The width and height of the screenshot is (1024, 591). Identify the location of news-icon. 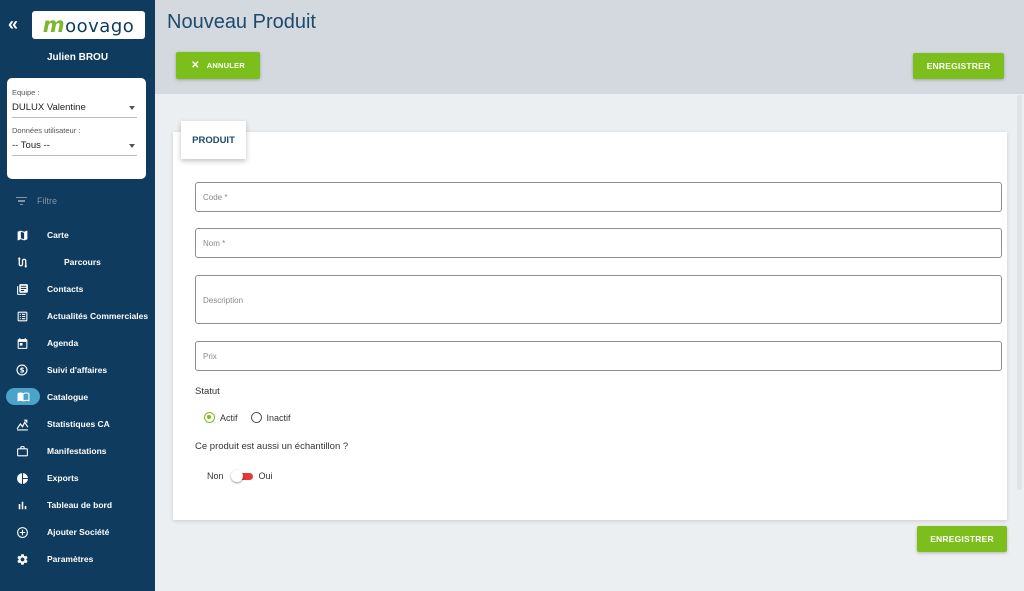
(22, 316).